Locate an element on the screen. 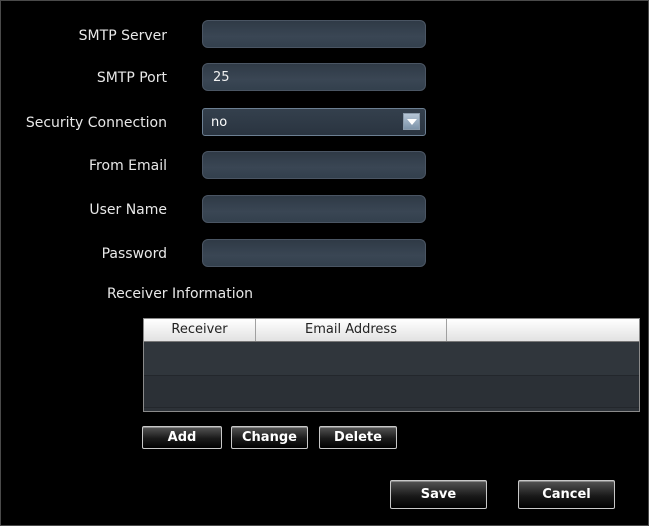 This screenshot has width=649, height=526. user-name-field is located at coordinates (314, 209).